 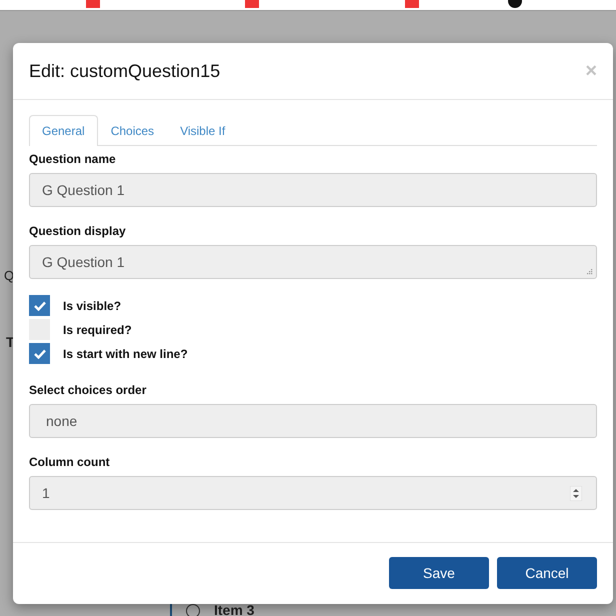 What do you see at coordinates (9, 275) in the screenshot?
I see `background-text: Q` at bounding box center [9, 275].